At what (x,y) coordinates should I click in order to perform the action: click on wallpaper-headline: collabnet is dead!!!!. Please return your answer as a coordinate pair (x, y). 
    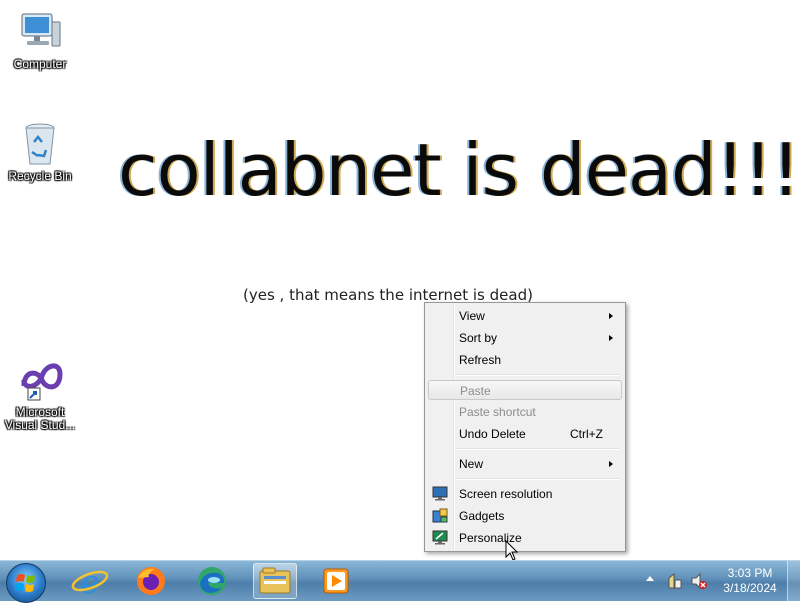
    Looking at the image, I should click on (459, 170).